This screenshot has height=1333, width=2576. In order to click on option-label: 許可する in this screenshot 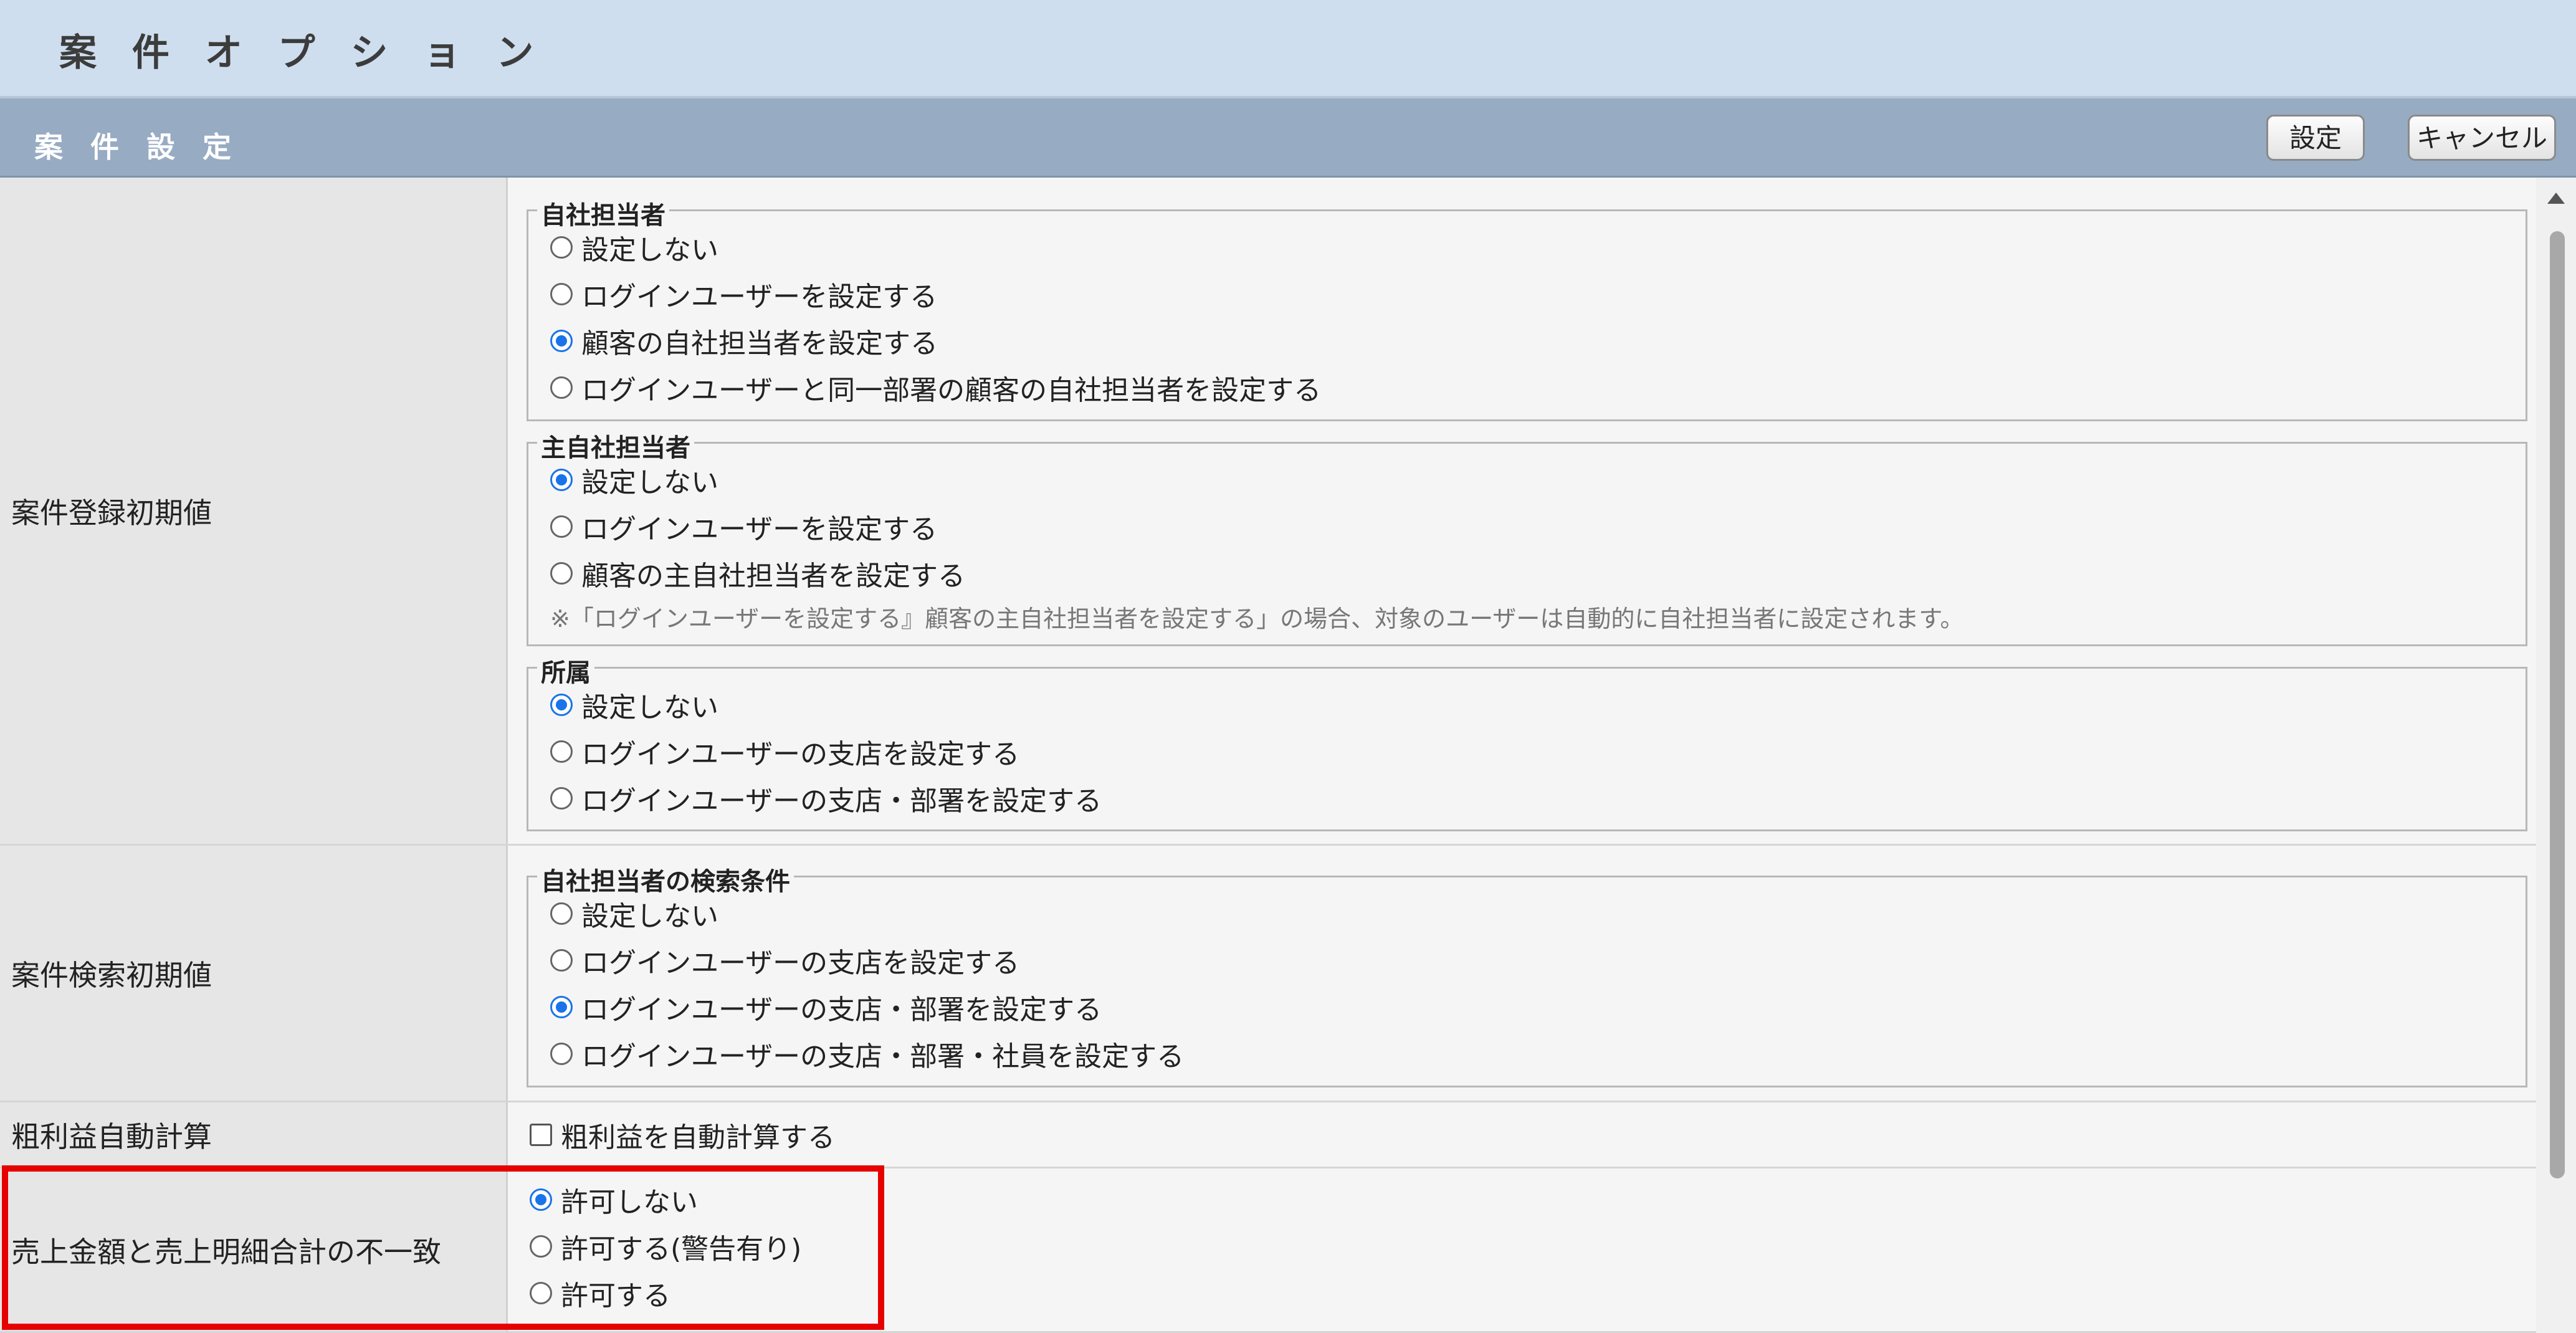, I will do `click(616, 1296)`.